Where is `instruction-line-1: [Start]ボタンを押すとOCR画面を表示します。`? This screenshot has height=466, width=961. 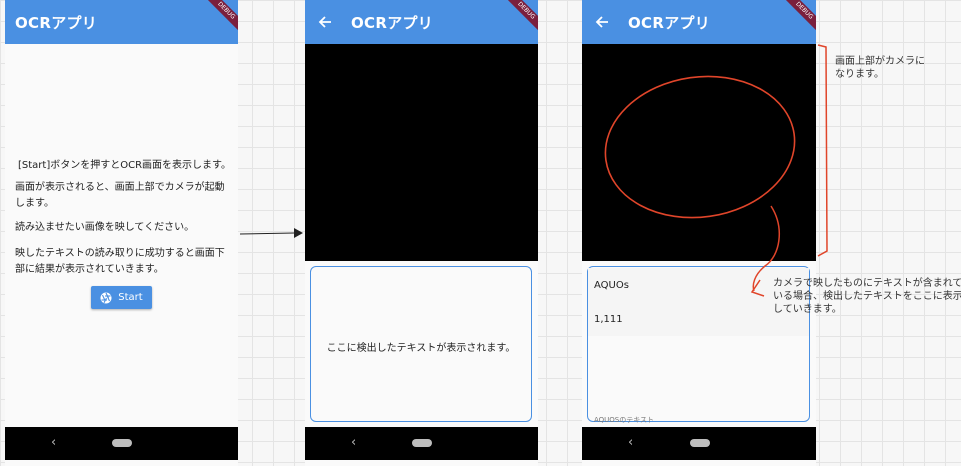
instruction-line-1: [Start]ボタンを押すとOCR画面を表示します。 is located at coordinates (125, 165).